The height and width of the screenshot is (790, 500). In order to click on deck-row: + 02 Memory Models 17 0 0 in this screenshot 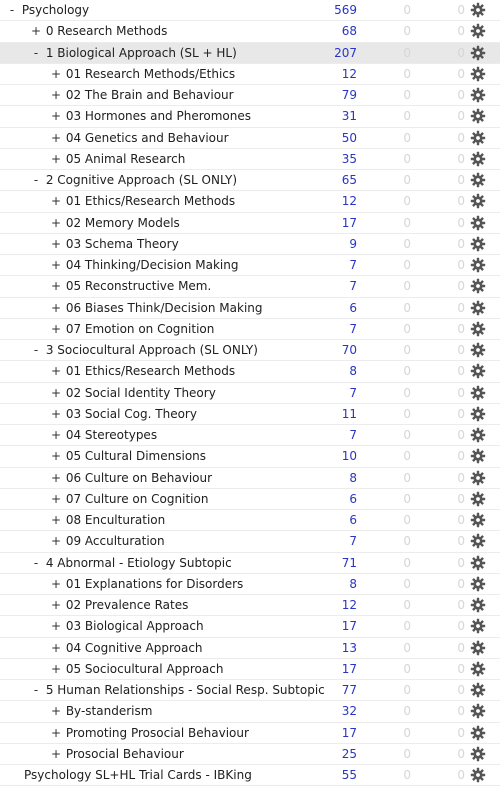, I will do `click(250, 223)`.